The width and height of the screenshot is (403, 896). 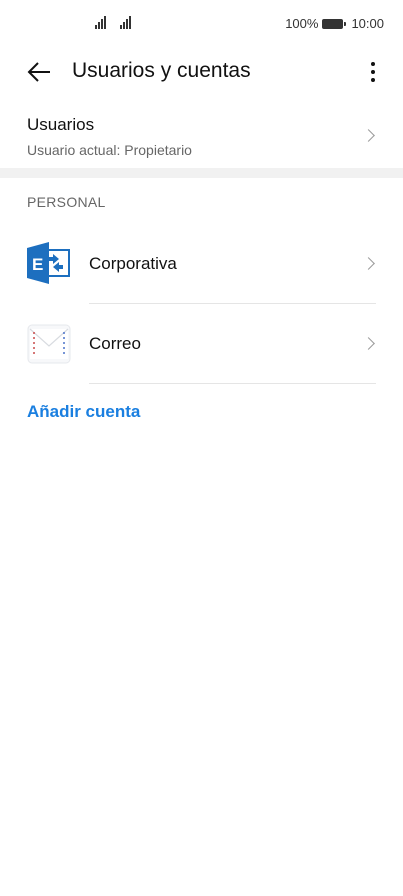 What do you see at coordinates (49, 344) in the screenshot?
I see `mail-icon` at bounding box center [49, 344].